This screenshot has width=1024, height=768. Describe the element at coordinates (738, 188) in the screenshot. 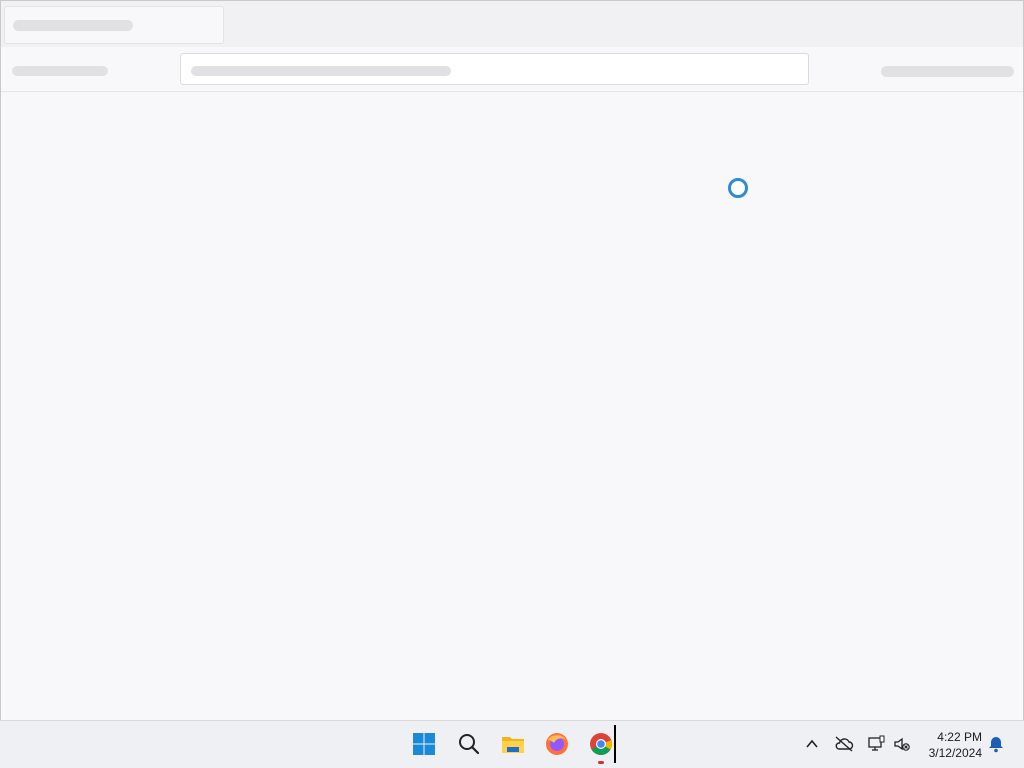

I see `loading-spinner-icon` at that location.